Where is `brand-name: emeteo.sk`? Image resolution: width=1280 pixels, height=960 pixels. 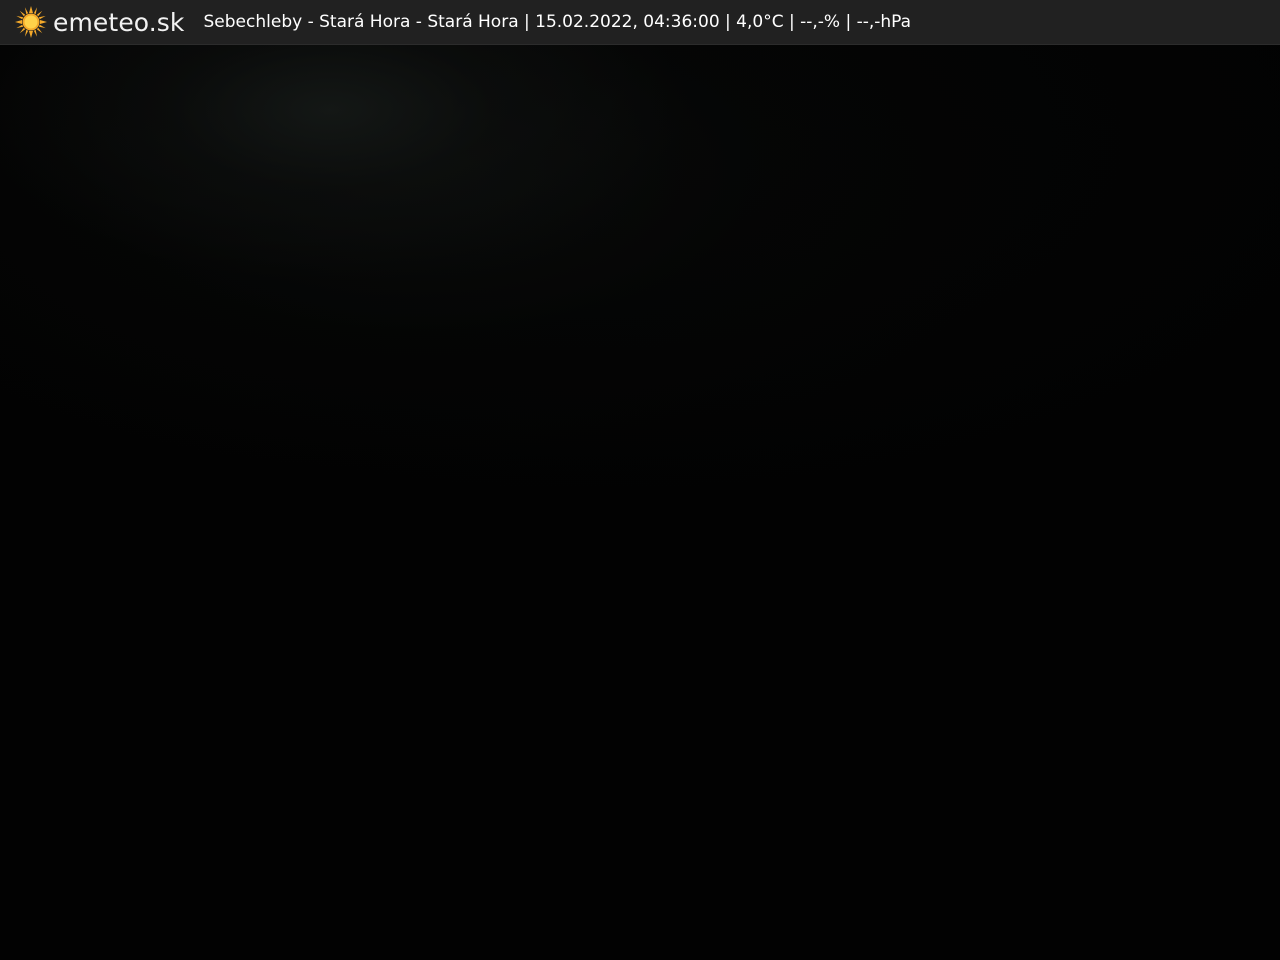
brand-name: emeteo.sk is located at coordinates (119, 22).